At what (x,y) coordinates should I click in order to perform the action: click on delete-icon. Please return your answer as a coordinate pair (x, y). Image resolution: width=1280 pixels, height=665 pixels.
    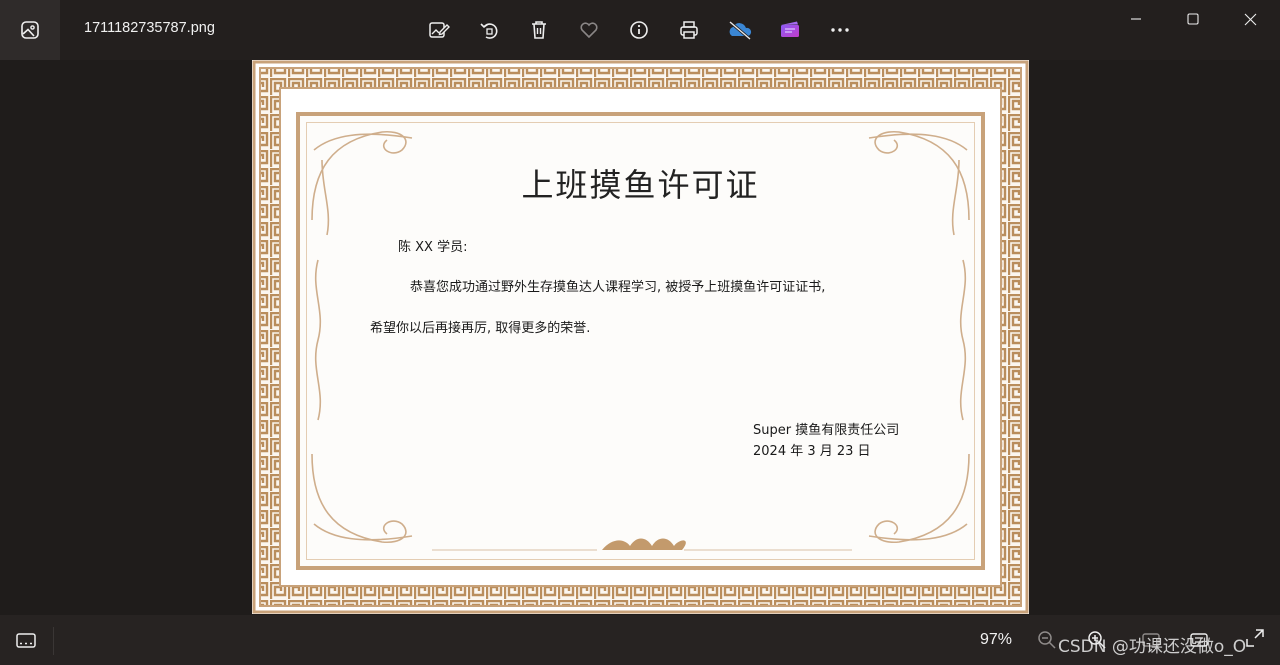
    Looking at the image, I should click on (539, 30).